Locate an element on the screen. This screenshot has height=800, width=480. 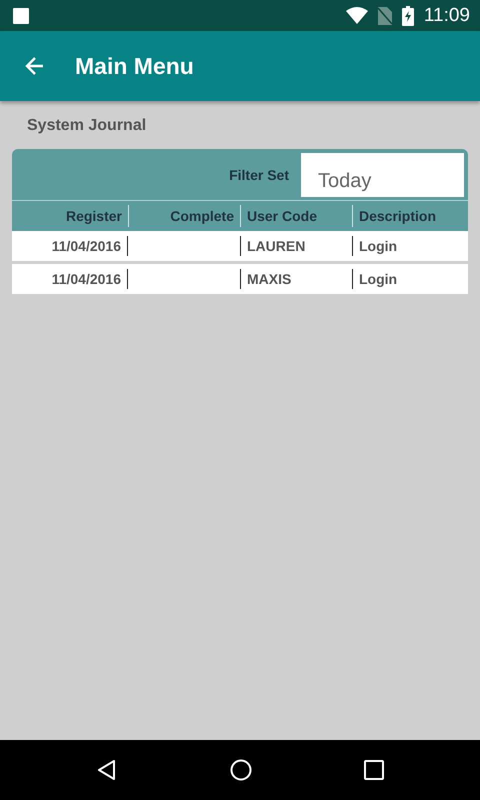
filter-field: Today is located at coordinates (382, 175).